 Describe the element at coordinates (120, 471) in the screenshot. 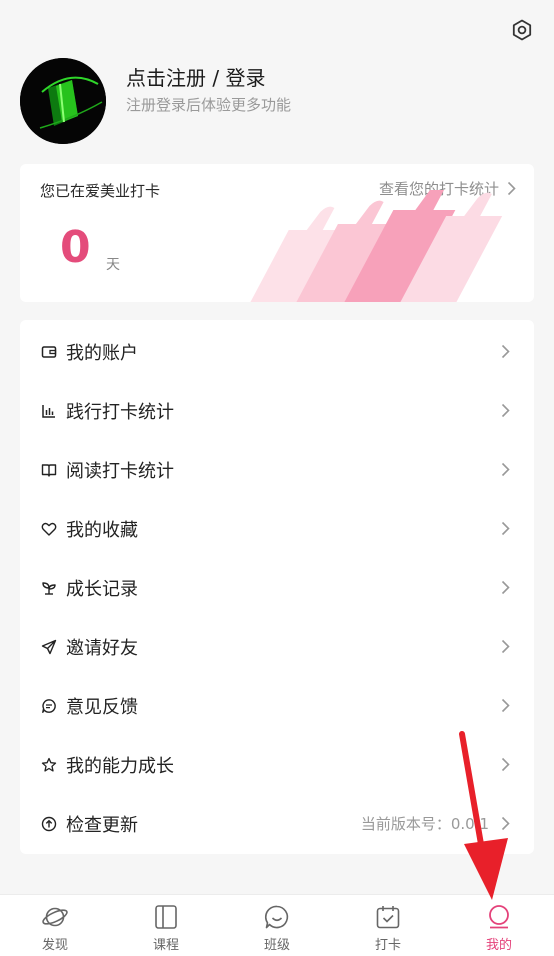

I see `menu-item-label: 阅读打卡统计` at that location.